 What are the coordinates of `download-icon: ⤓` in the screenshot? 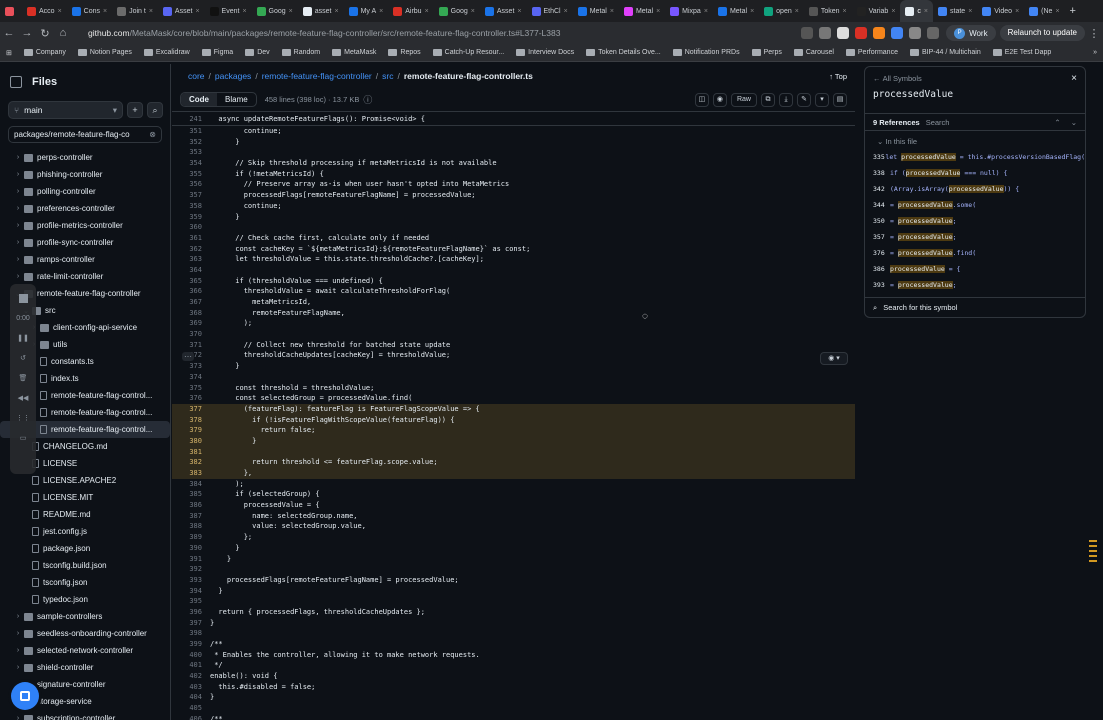 It's located at (786, 99).